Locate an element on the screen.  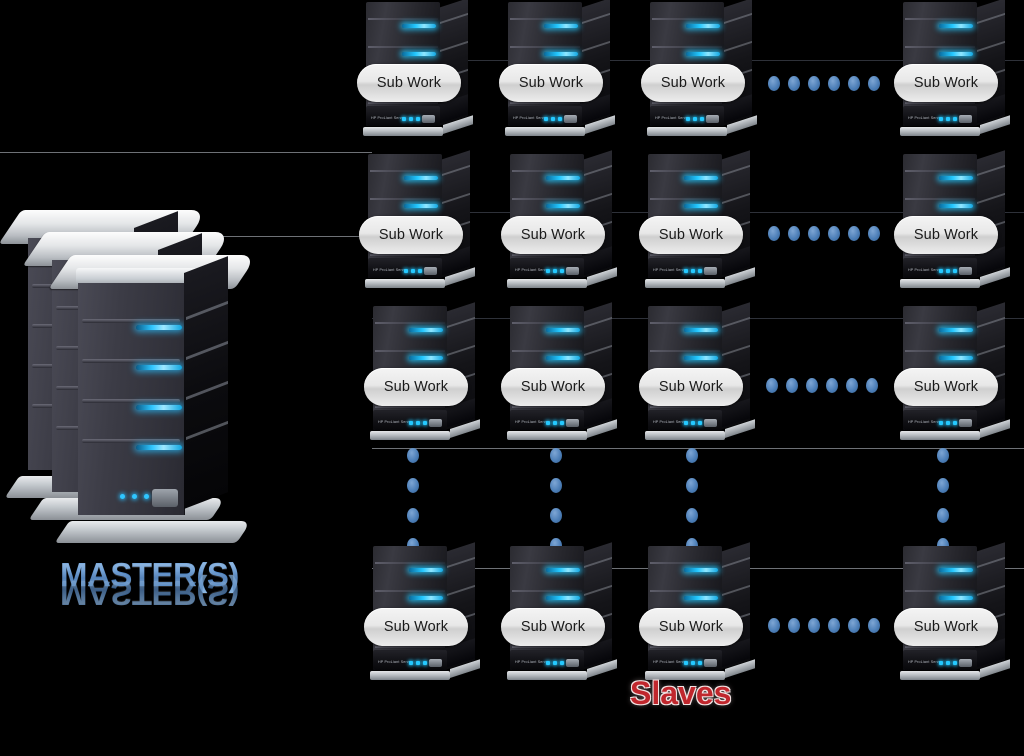
slave-node-r3c2: HP ProLiant Server Sub Work is located at coordinates (559, 374).